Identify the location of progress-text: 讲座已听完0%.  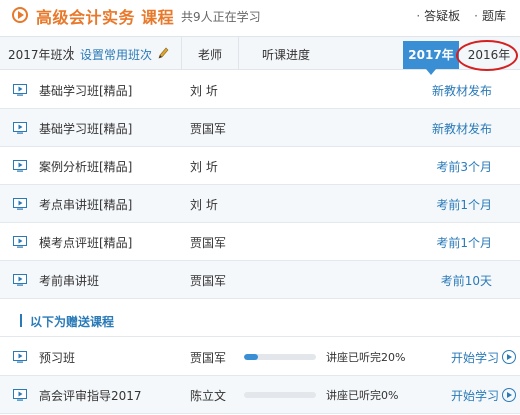
(362, 395).